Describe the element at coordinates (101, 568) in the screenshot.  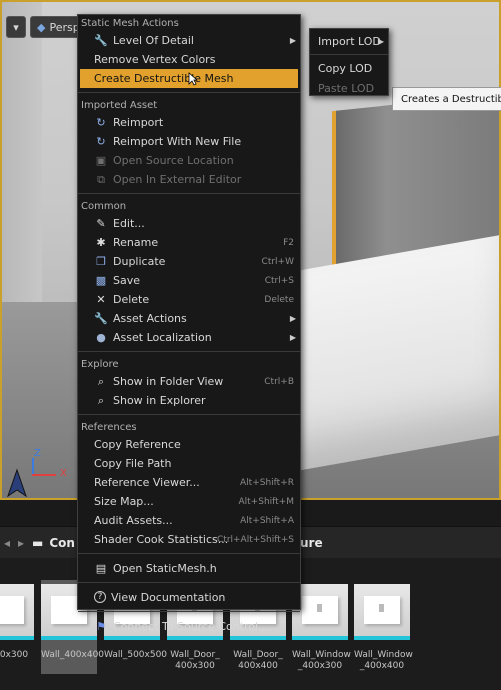
I see `code-icon: ▤` at that location.